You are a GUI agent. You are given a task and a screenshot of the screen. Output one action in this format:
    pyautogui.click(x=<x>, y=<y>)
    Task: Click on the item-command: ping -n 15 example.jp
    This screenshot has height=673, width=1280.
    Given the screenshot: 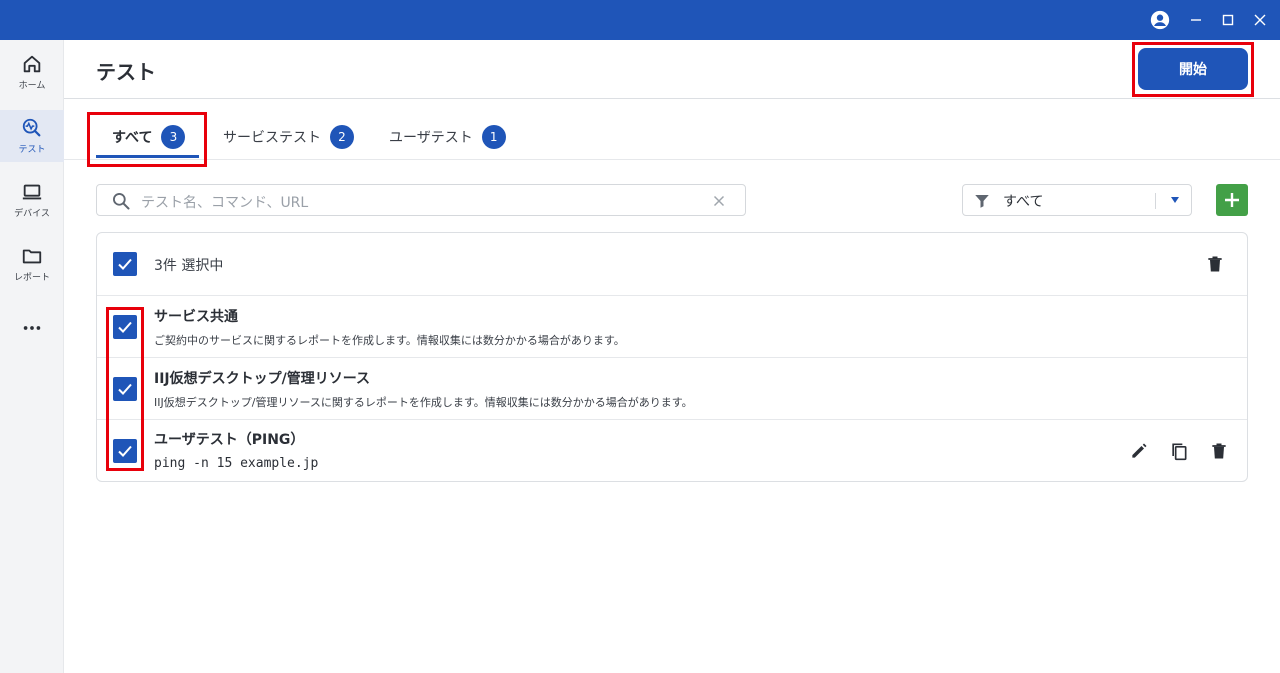 What is the action you would take?
    pyautogui.click(x=236, y=463)
    